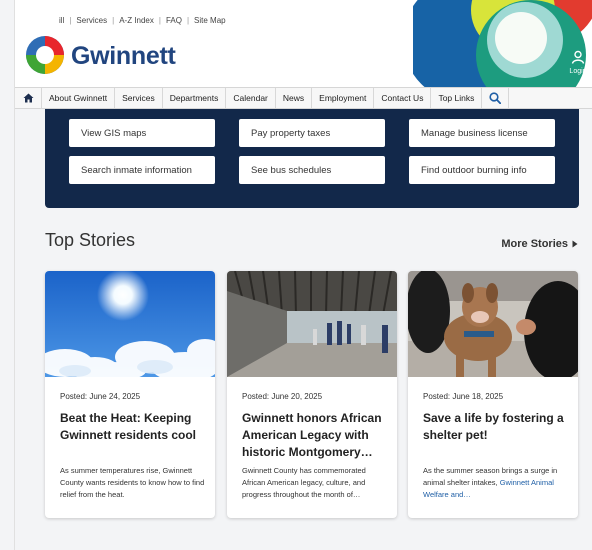 The width and height of the screenshot is (592, 550). Describe the element at coordinates (193, 98) in the screenshot. I see `nav-item-departments: Departments` at that location.